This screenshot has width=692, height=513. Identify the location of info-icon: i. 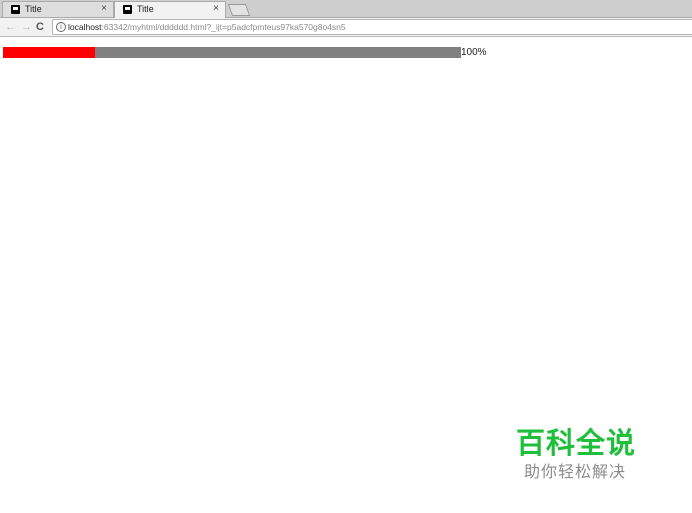
(61, 27).